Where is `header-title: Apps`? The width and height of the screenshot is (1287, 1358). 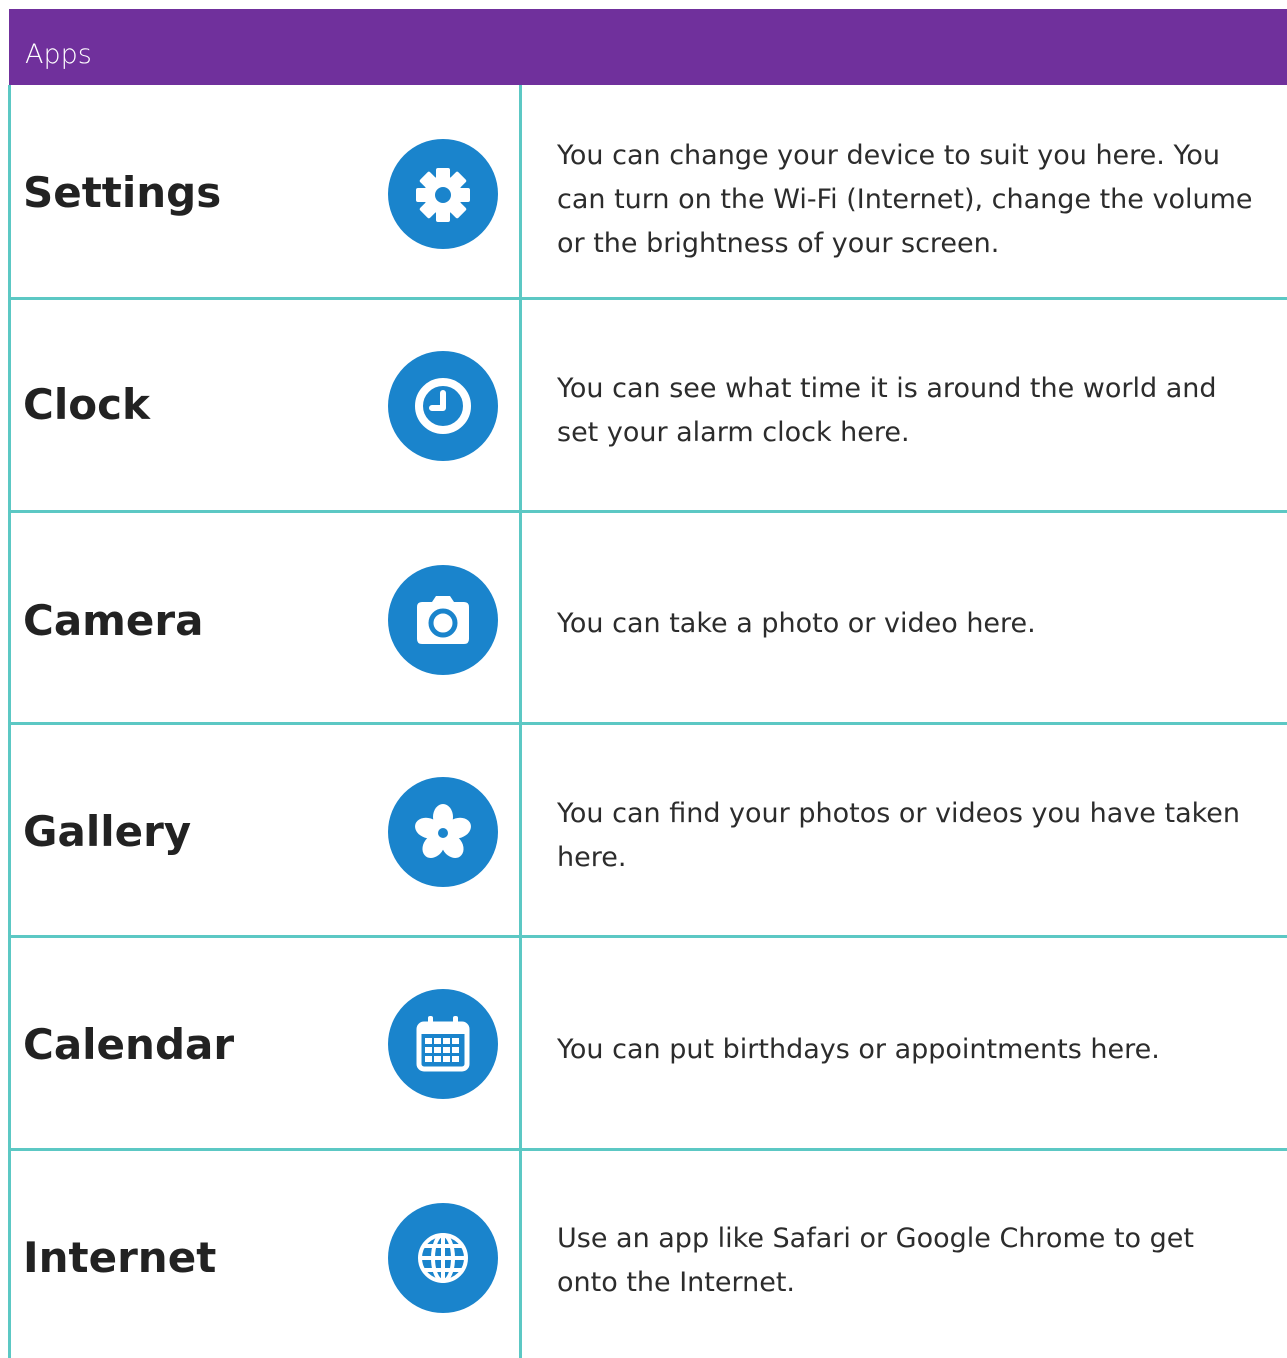 header-title: Apps is located at coordinates (58, 54).